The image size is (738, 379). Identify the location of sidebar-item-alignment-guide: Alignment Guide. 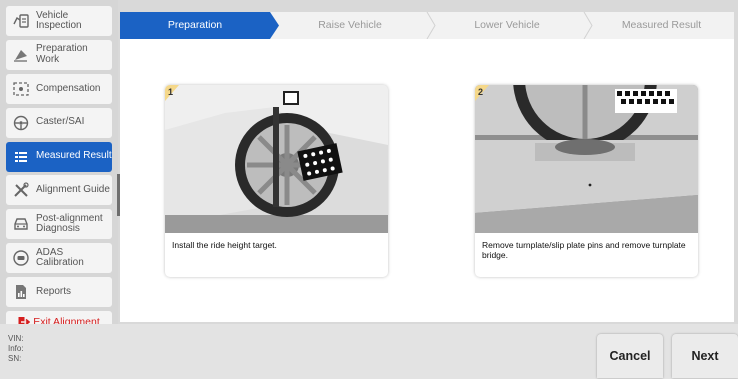
(59, 190).